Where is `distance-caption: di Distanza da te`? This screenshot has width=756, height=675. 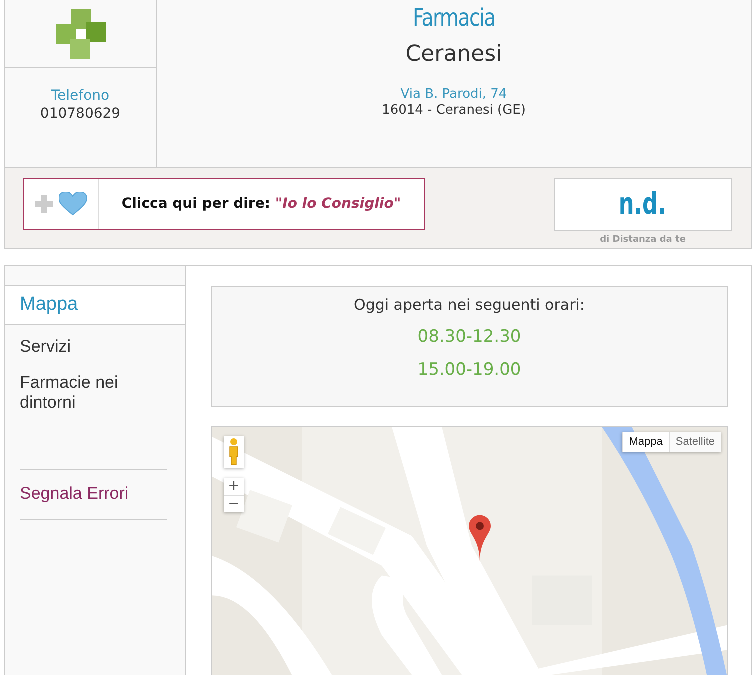
distance-caption: di Distanza da te is located at coordinates (643, 240).